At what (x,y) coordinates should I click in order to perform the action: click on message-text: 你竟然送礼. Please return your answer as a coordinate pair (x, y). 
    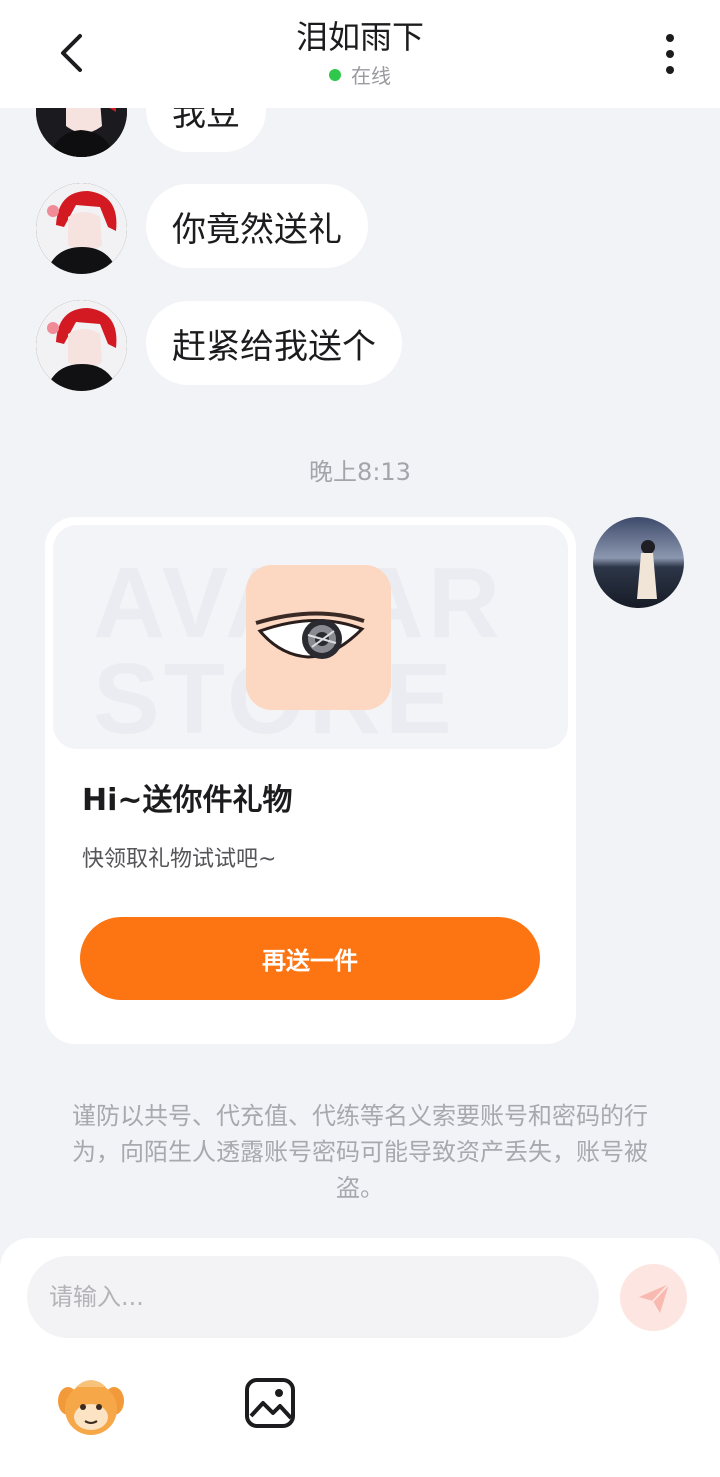
    Looking at the image, I should click on (257, 229).